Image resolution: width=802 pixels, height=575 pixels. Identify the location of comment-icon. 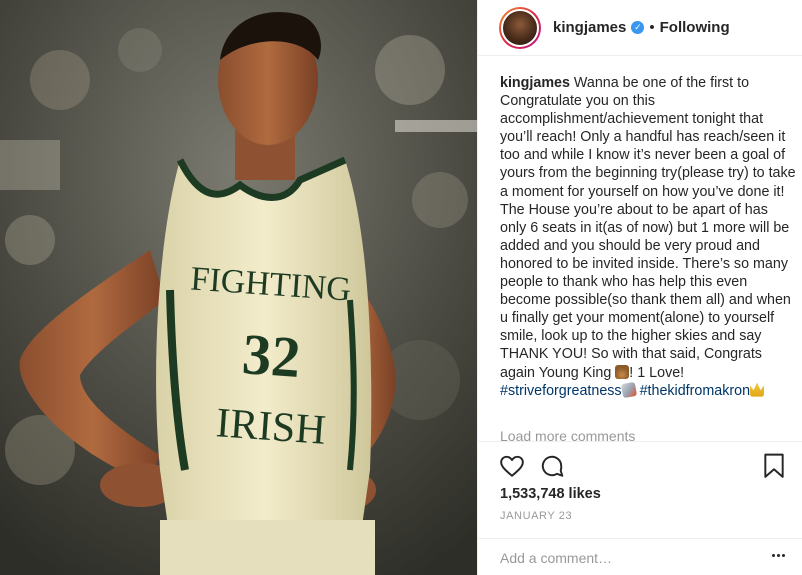
(552, 466).